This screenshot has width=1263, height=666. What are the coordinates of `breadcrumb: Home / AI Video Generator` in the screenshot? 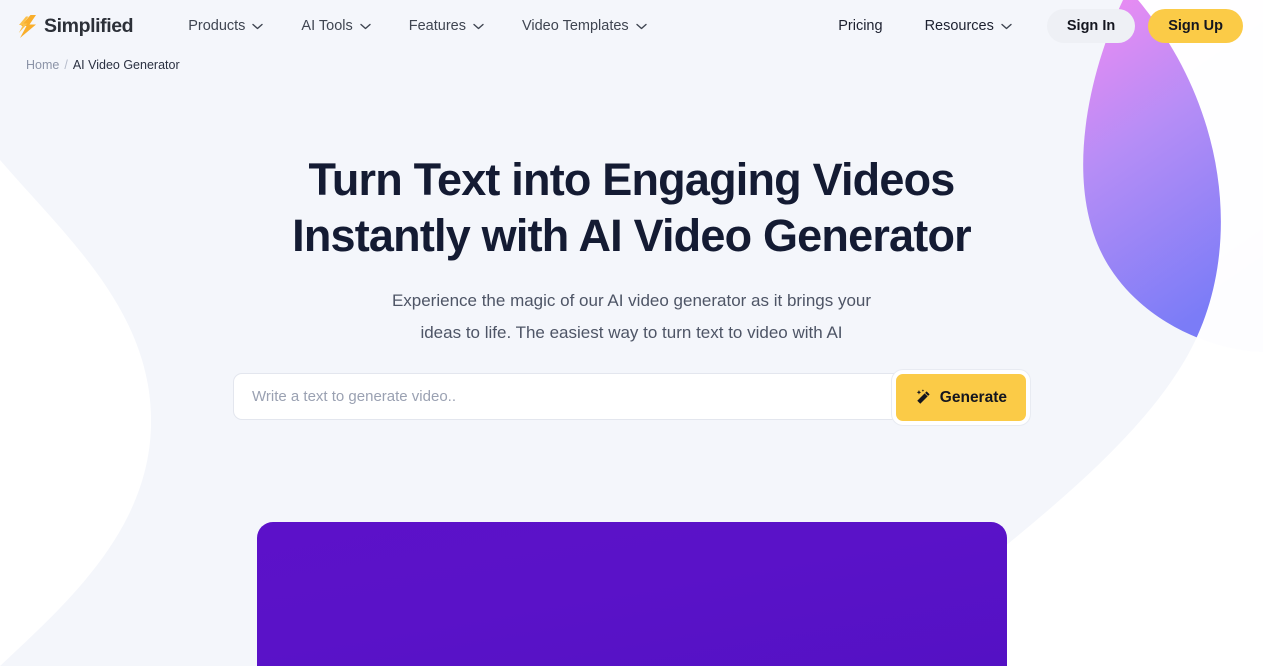 It's located at (631, 62).